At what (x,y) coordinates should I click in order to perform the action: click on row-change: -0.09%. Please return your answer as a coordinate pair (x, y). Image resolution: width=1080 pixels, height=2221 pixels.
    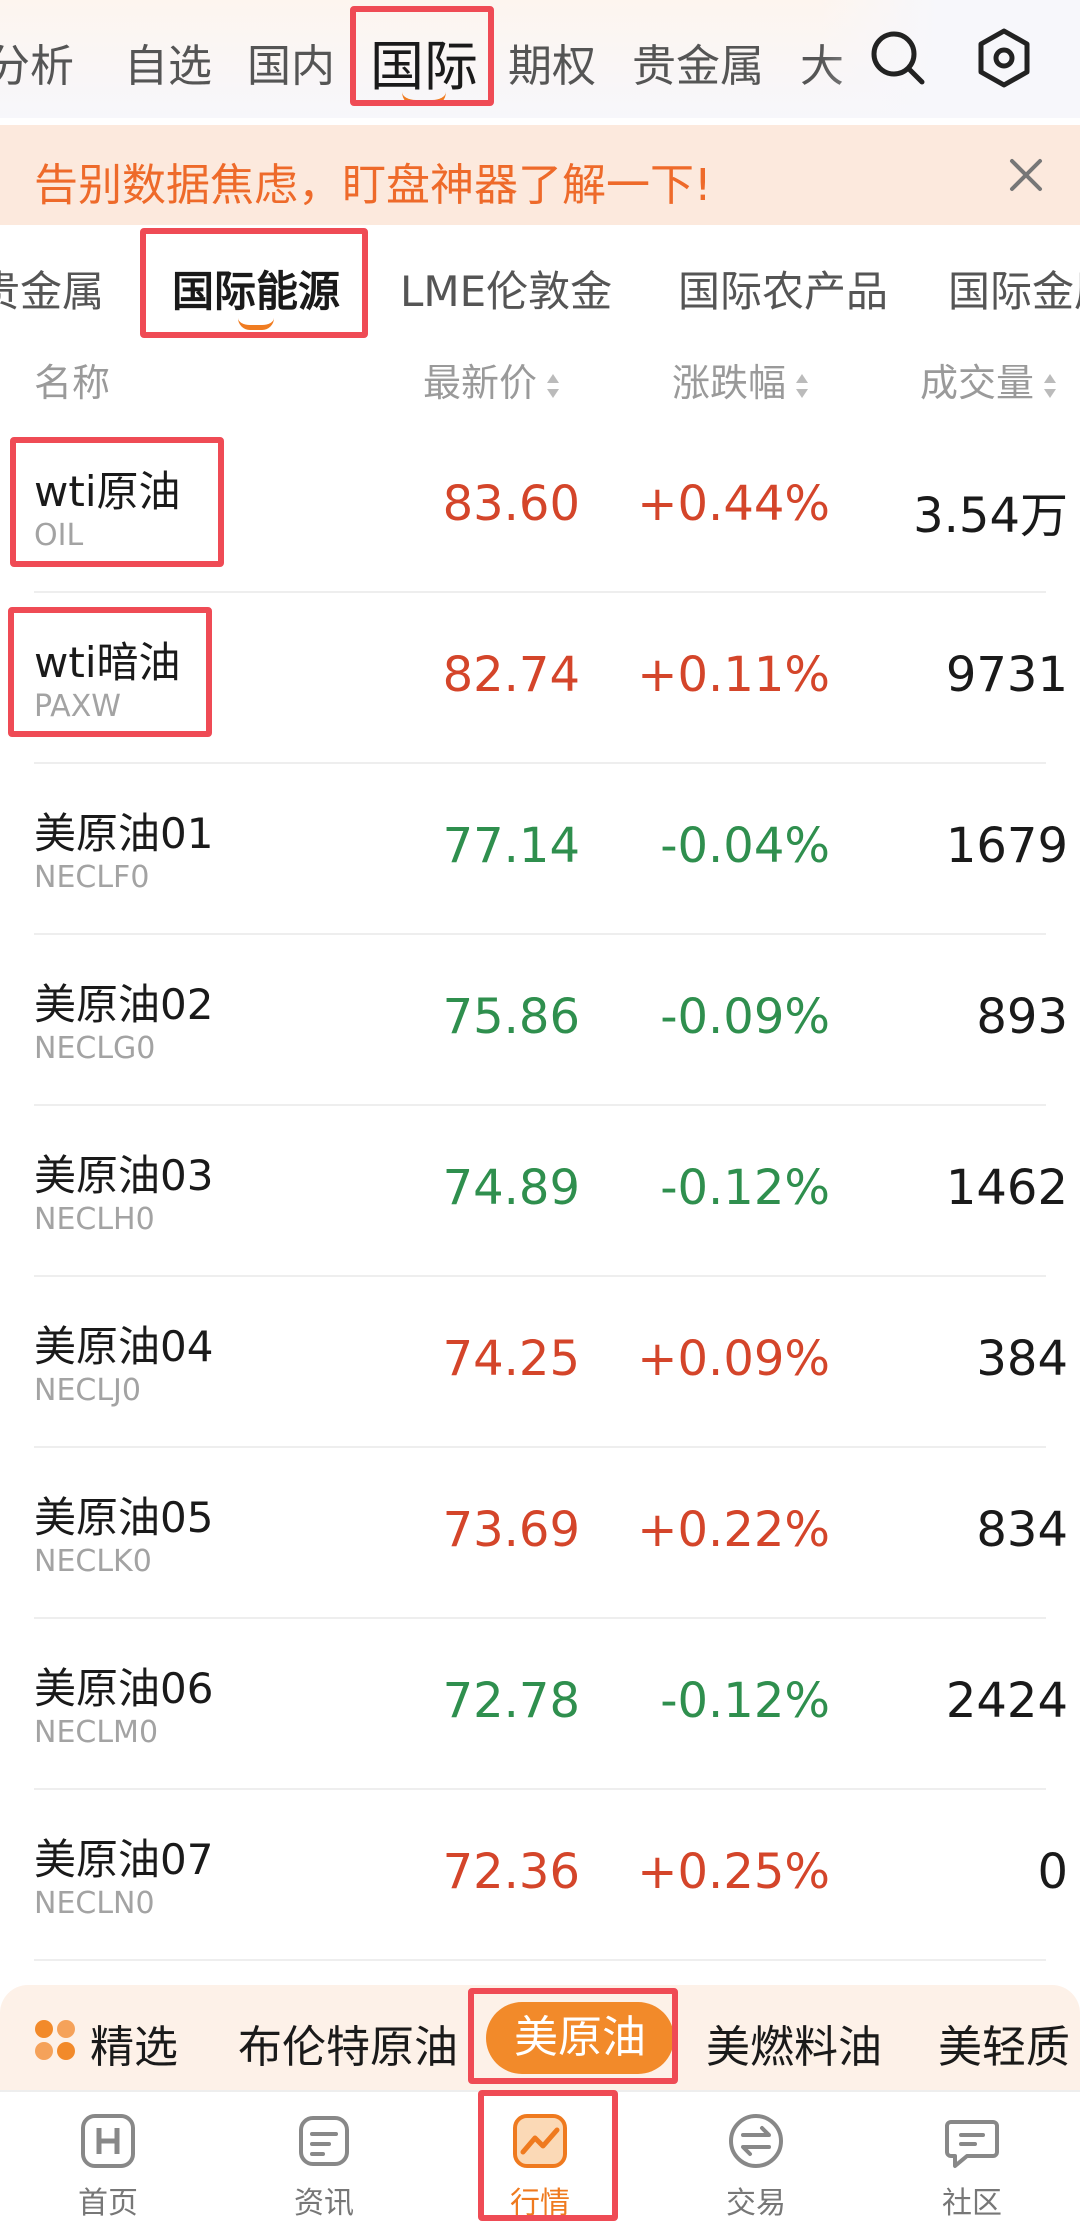
    Looking at the image, I should click on (745, 1017).